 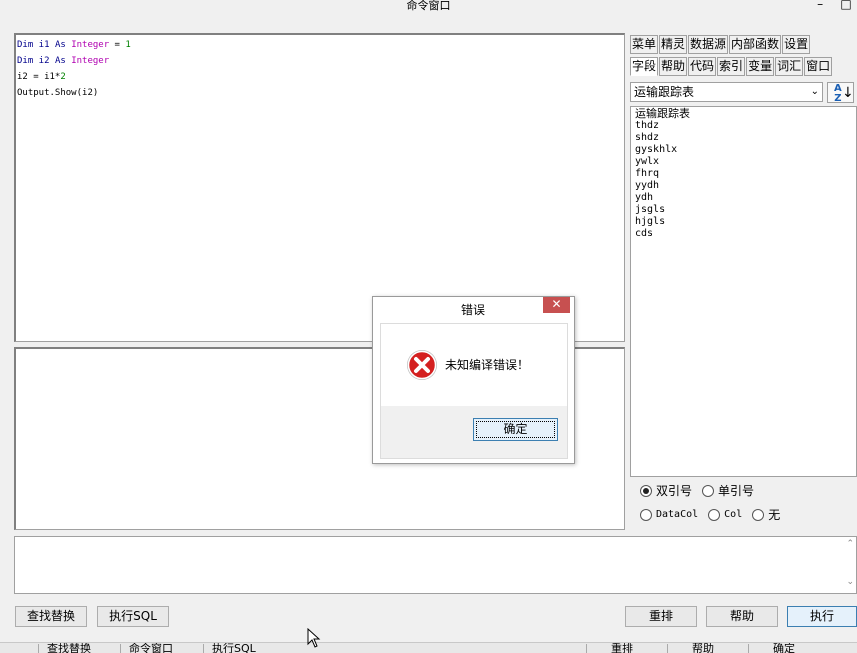 What do you see at coordinates (814, 91) in the screenshot?
I see `chevron-down-icon: ⌄` at bounding box center [814, 91].